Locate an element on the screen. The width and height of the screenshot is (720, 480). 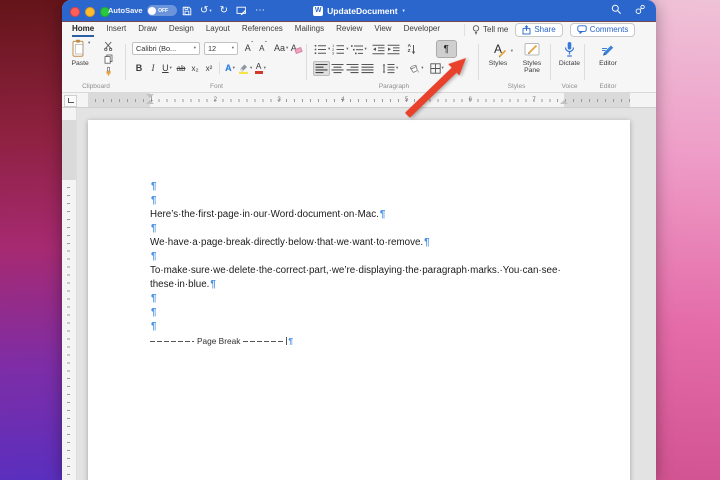
align-center-icon is located at coordinates (337, 68).